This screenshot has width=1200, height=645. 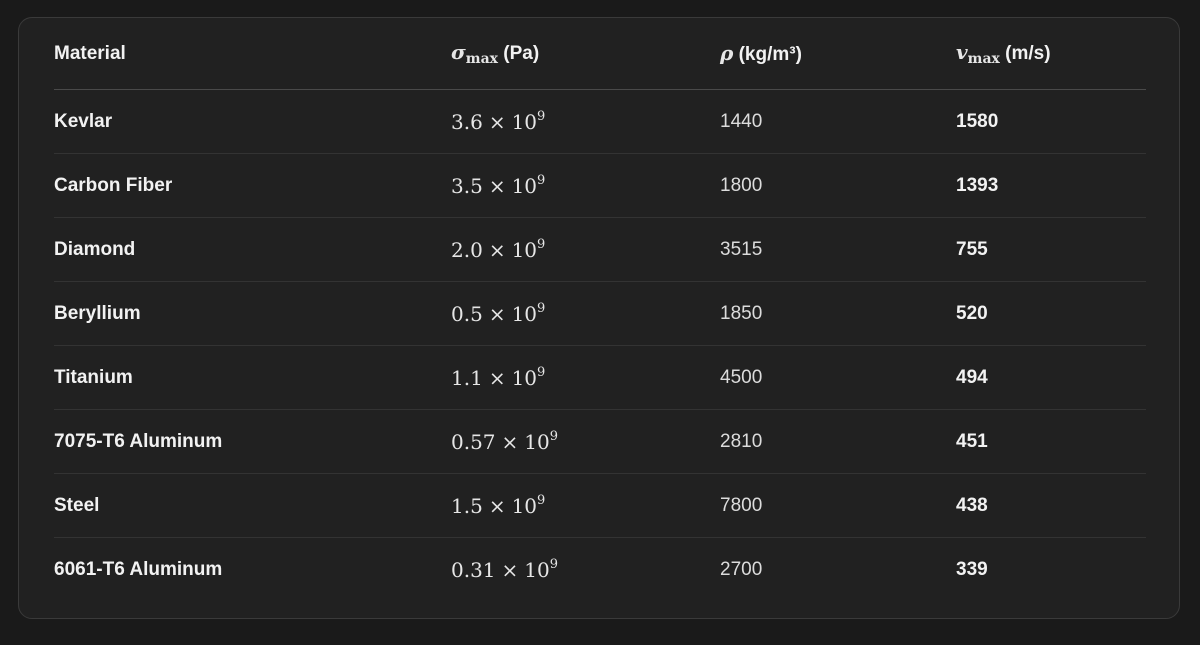 I want to click on header-density: ρ (kg/m³), so click(x=838, y=53).